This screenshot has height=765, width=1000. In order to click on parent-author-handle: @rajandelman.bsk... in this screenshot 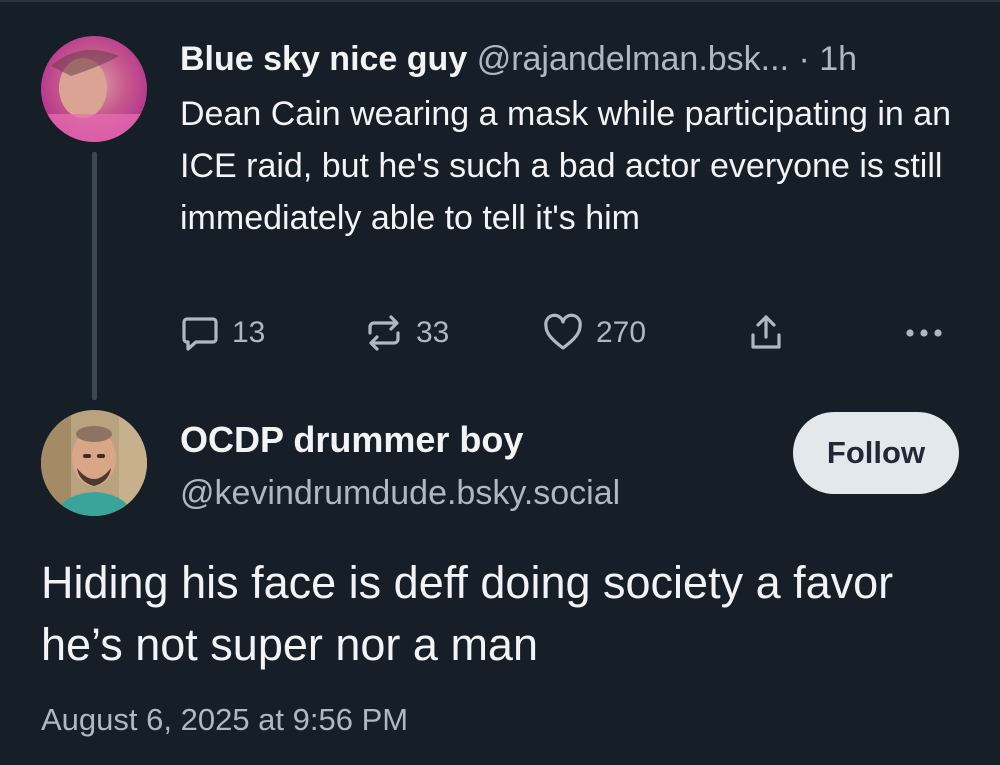, I will do `click(633, 59)`.